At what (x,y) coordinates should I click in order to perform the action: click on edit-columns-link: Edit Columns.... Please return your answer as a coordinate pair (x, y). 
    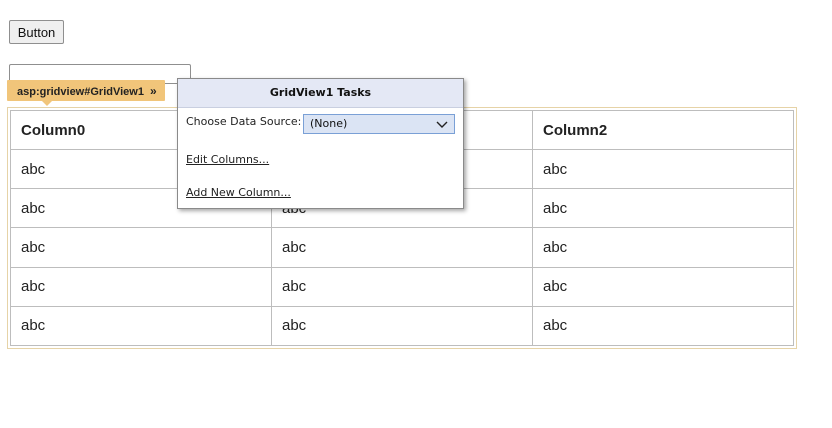
    Looking at the image, I should click on (227, 159).